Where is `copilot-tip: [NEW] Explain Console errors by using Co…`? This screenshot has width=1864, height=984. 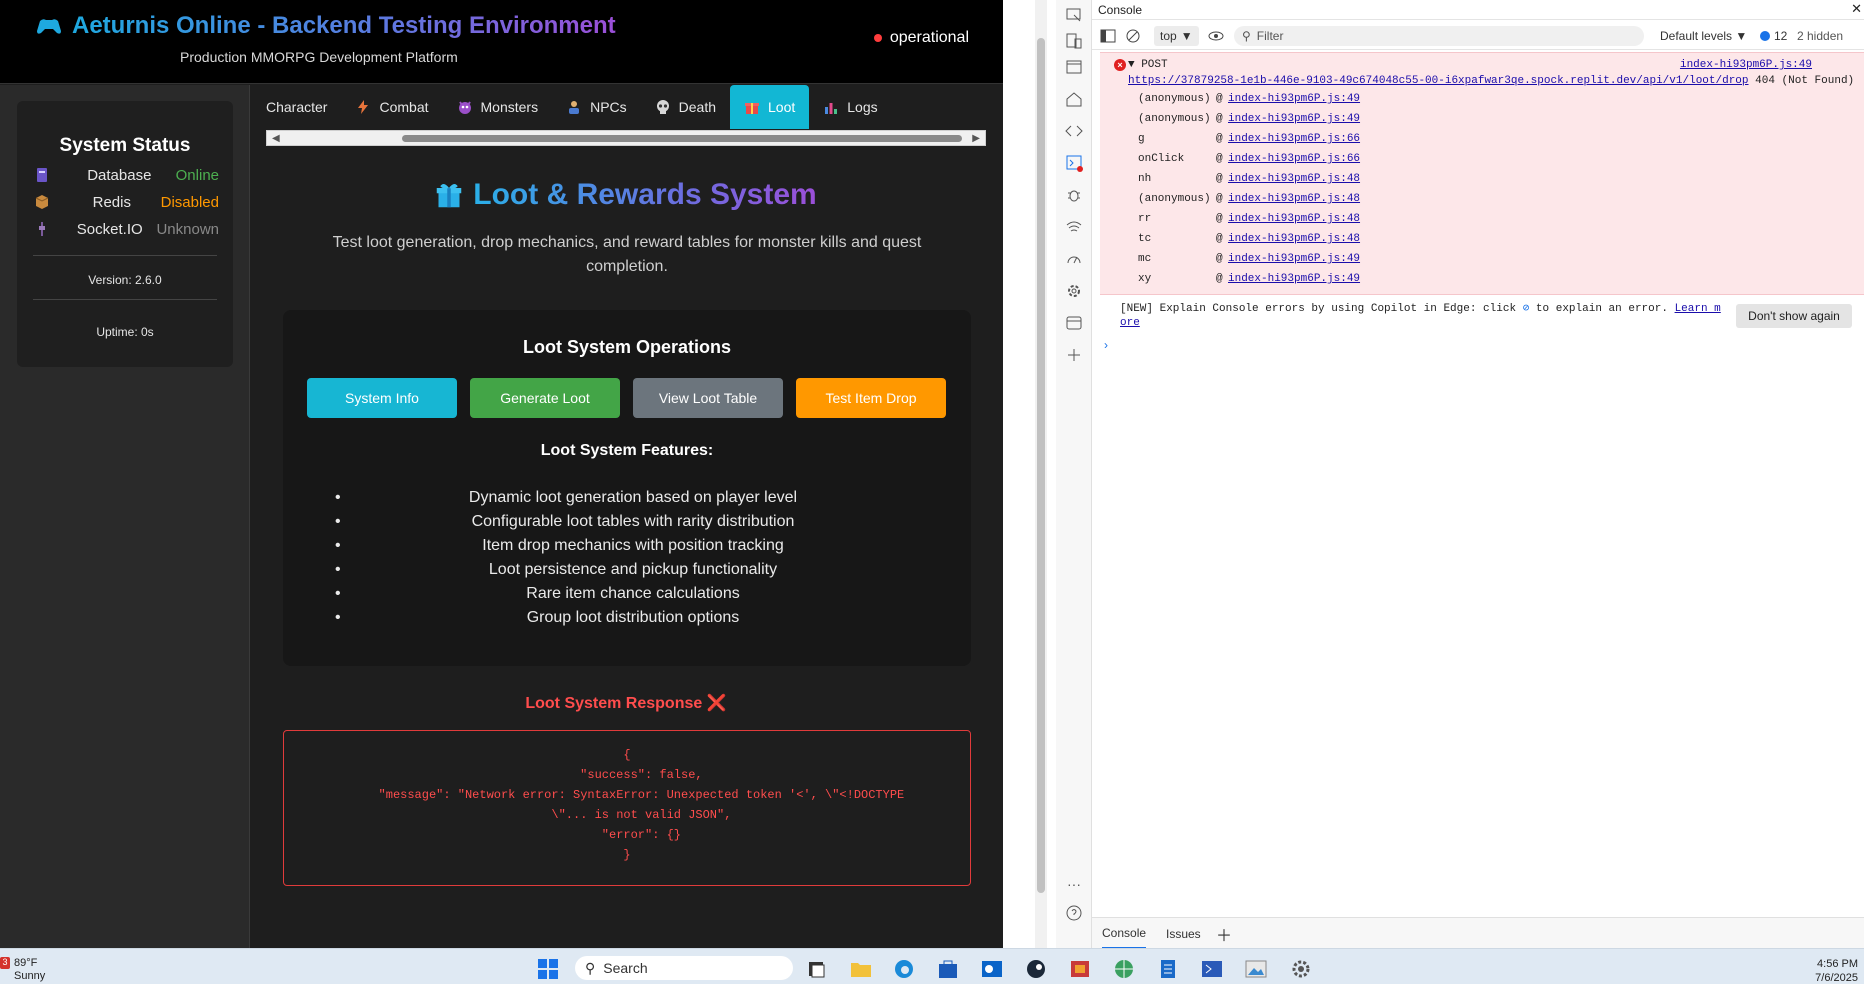
copilot-tip: [NEW] Explain Console errors by using Co… is located at coordinates (1425, 316).